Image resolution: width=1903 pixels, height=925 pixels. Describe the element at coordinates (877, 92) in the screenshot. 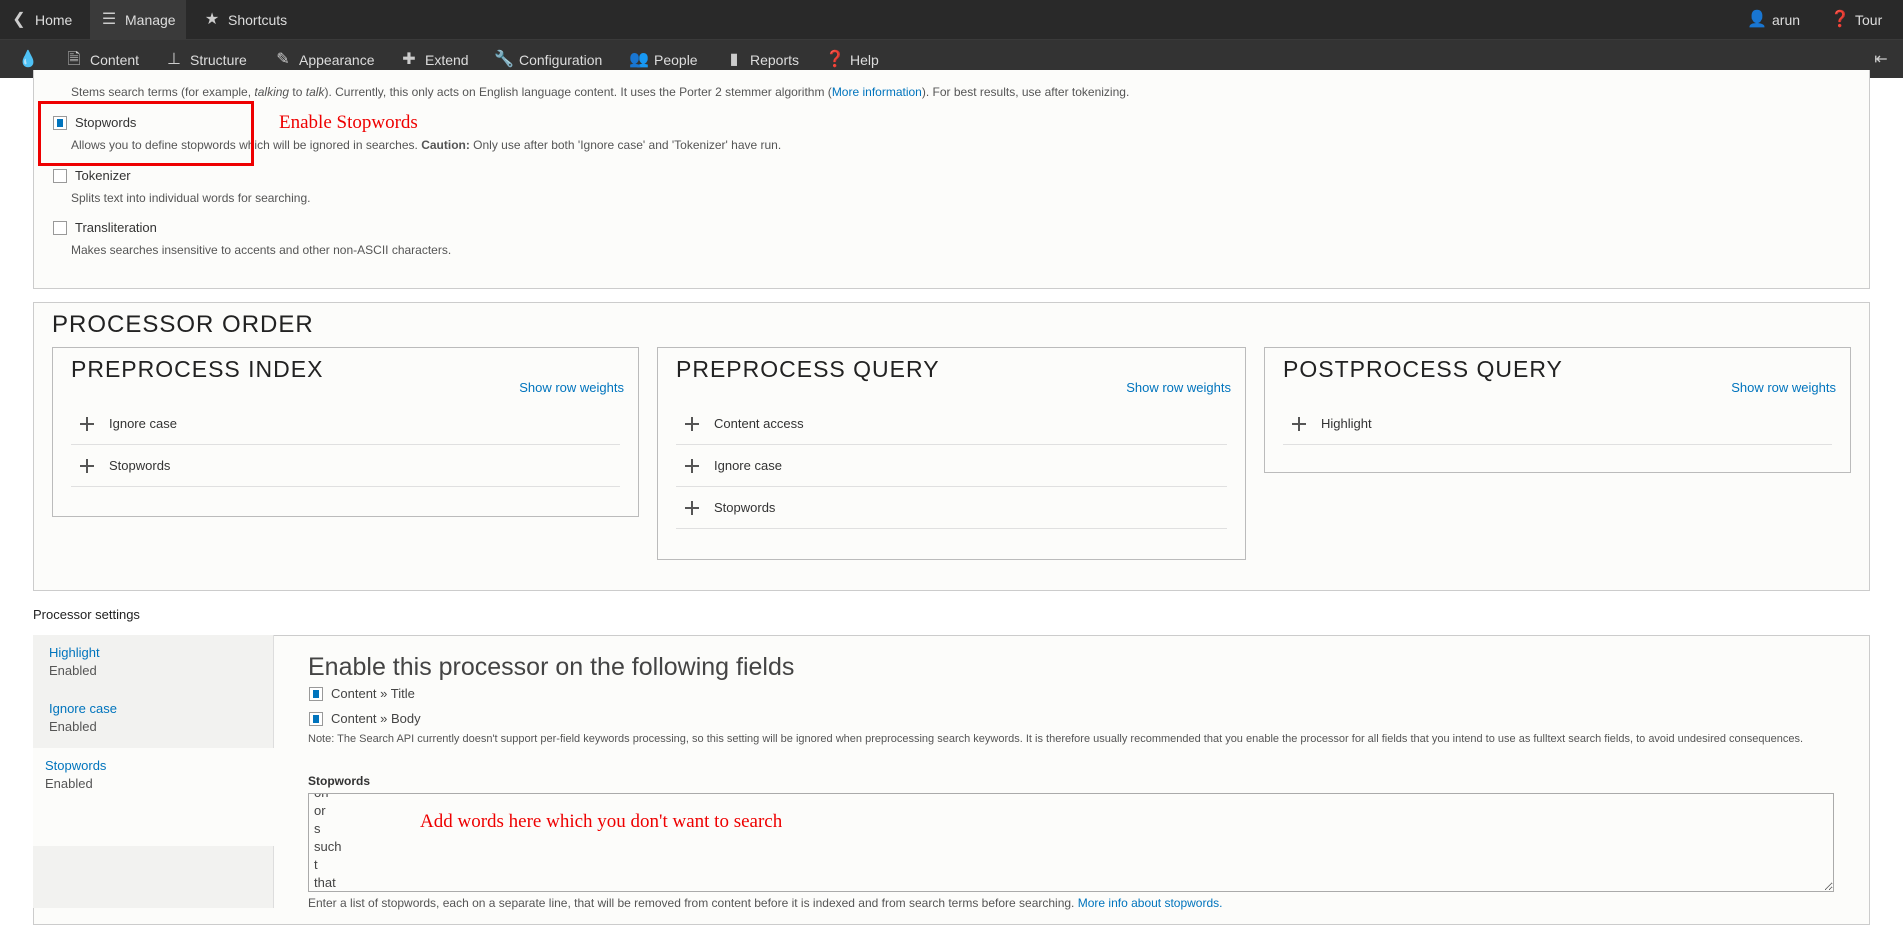

I see `more-information-link: More information` at that location.